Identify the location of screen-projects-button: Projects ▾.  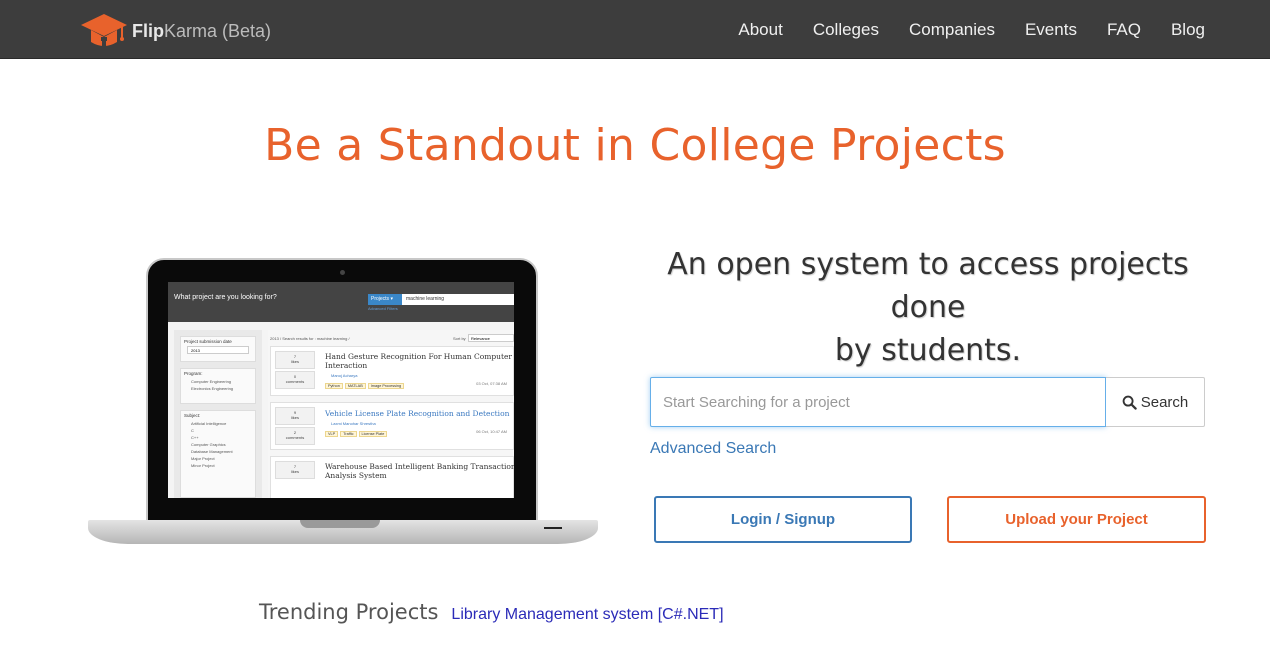
(385, 299).